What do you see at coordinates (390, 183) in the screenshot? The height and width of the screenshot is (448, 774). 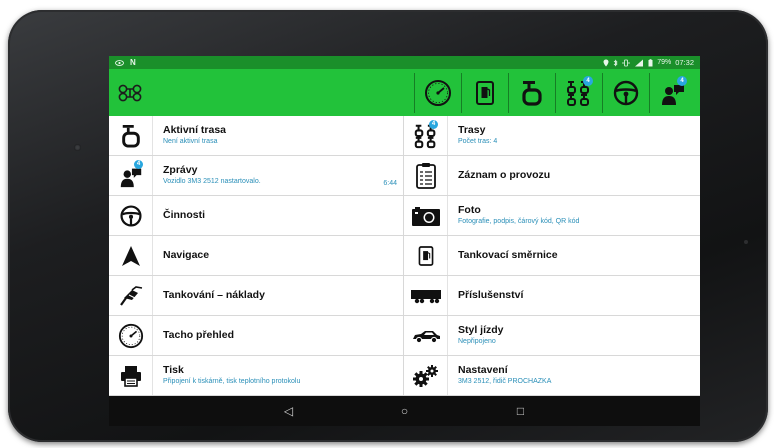 I see `message-time: 6:44` at bounding box center [390, 183].